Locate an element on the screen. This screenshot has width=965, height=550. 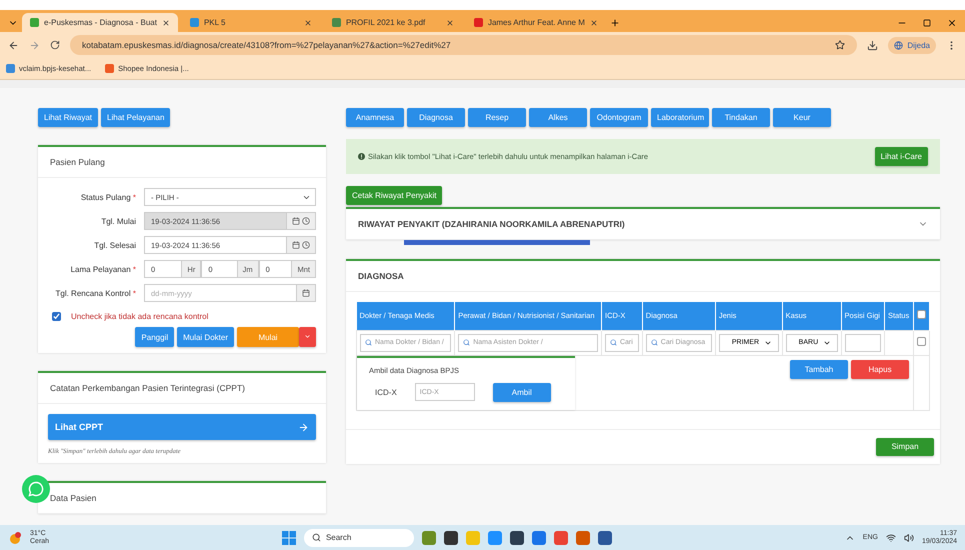
nav-tab-button: Keur is located at coordinates (802, 117).